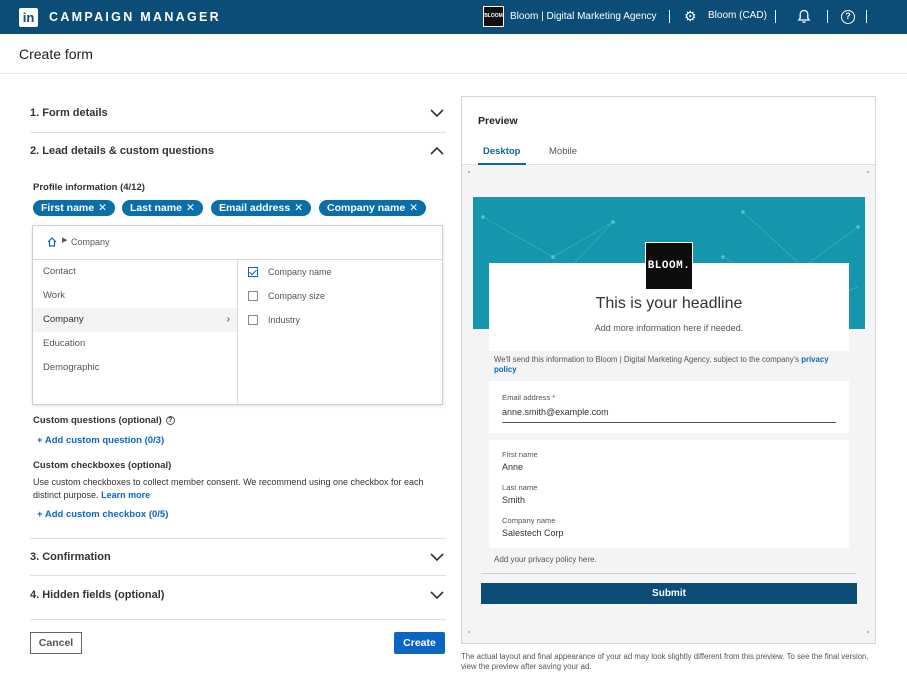 Image resolution: width=907 pixels, height=680 pixels. What do you see at coordinates (669, 266) in the screenshot?
I see `brand-logo: BLOOM.` at bounding box center [669, 266].